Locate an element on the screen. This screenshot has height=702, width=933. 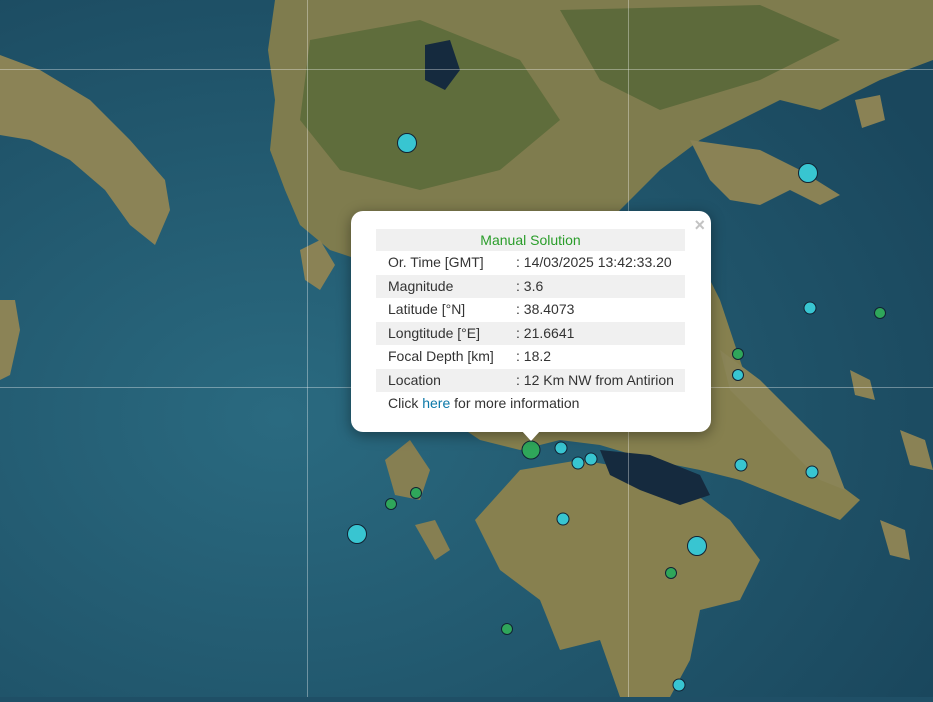
more-info-suffix: for more information is located at coordinates (515, 403).